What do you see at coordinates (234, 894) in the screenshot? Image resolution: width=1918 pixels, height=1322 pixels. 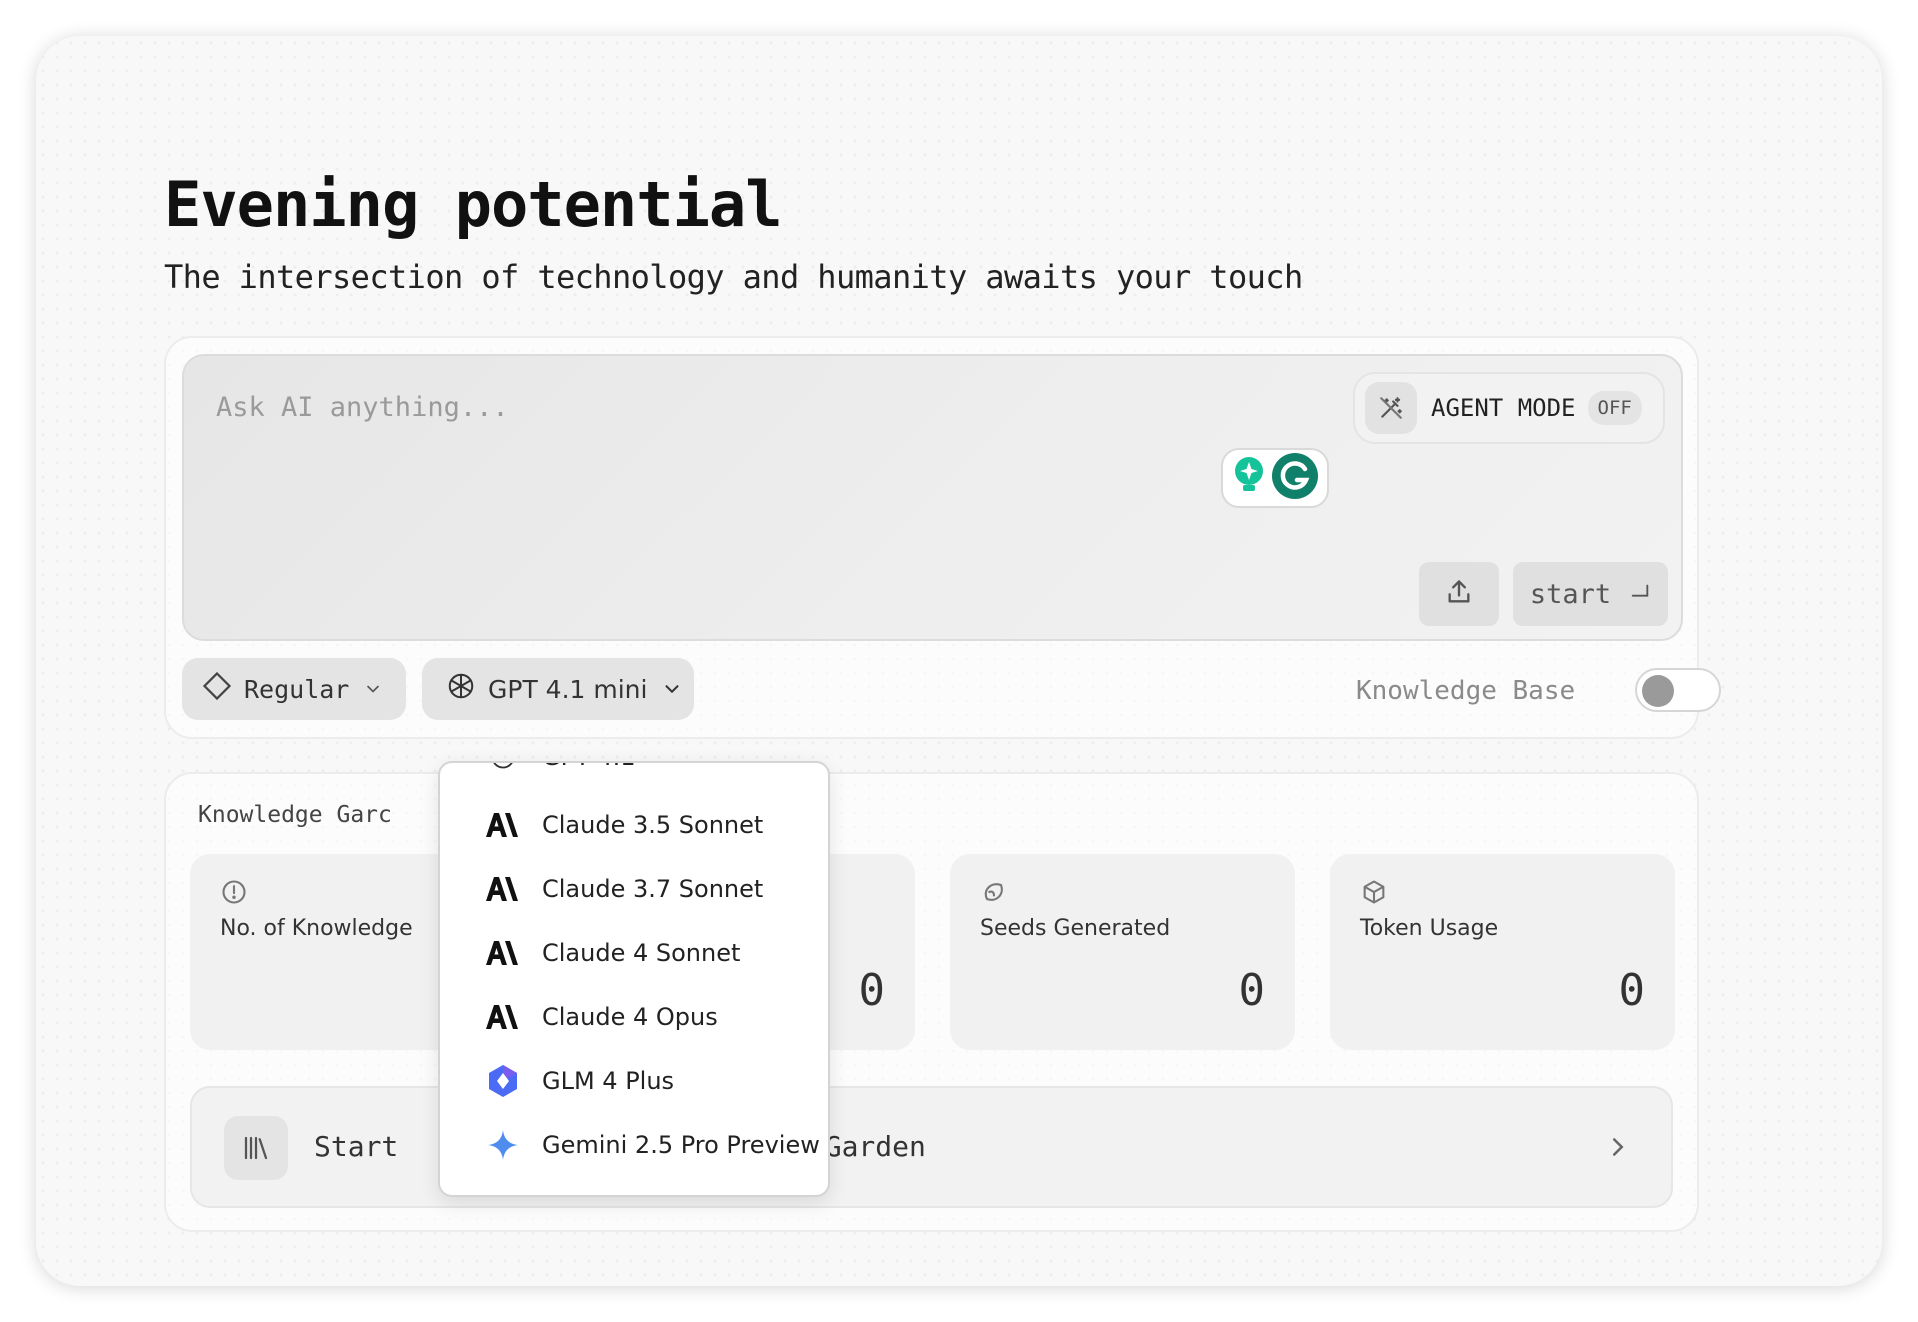 I see `alert-circle-icon` at bounding box center [234, 894].